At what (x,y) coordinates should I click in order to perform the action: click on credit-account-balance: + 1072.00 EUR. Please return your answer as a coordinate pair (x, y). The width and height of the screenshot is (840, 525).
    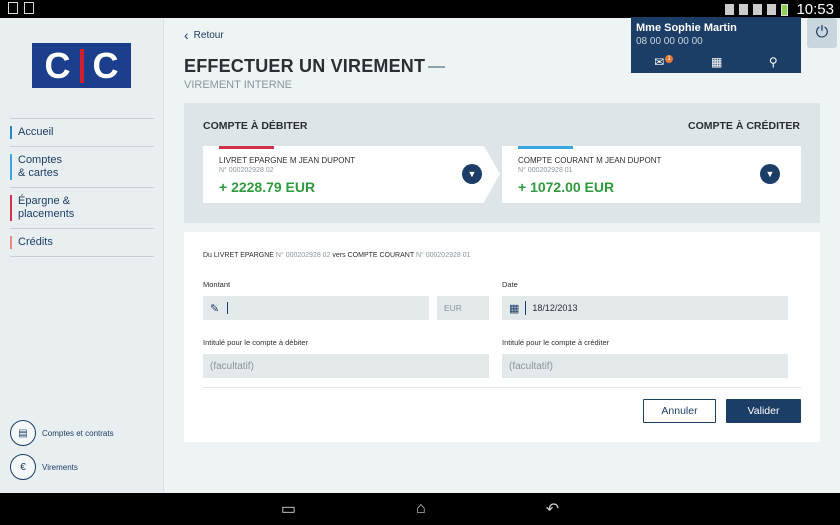
    Looking at the image, I should click on (566, 187).